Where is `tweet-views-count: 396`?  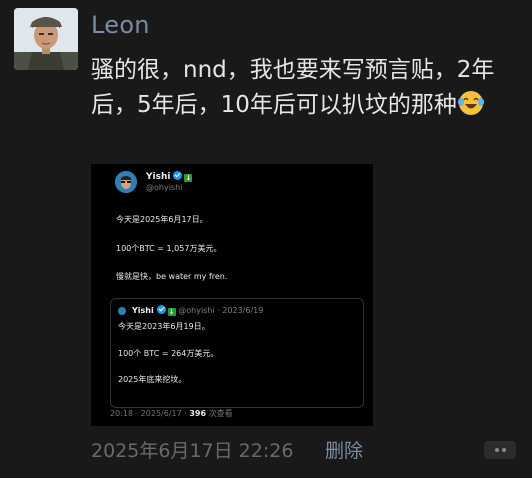 tweet-views-count: 396 is located at coordinates (198, 413).